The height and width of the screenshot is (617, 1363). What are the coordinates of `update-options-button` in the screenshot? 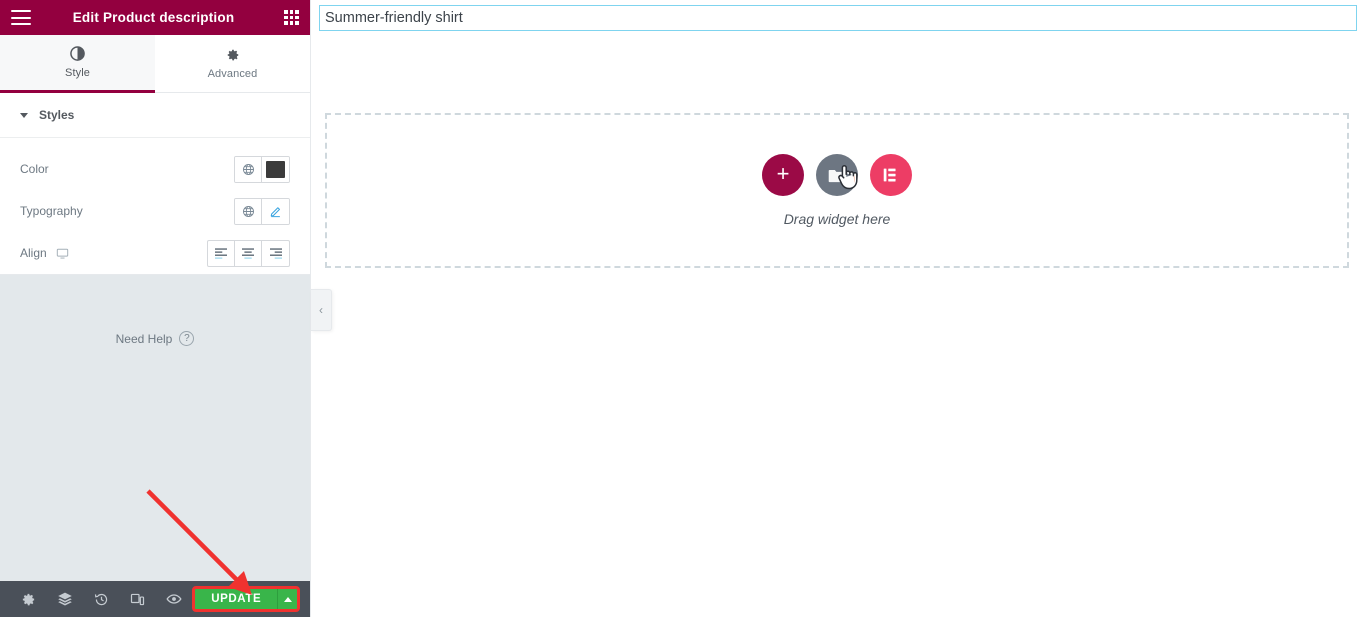 It's located at (287, 599).